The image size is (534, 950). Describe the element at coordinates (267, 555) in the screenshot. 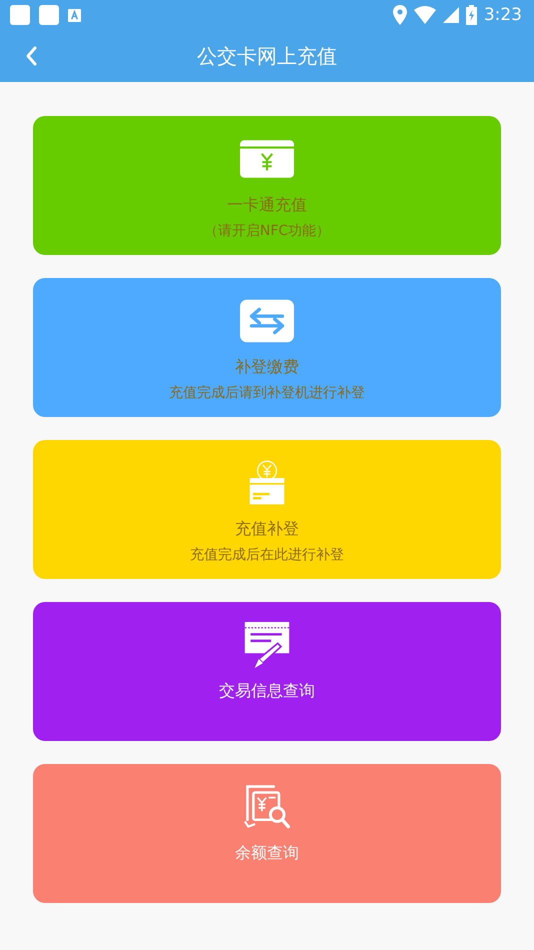

I see `card-subtitle: 充值完成后在此进行补登` at that location.